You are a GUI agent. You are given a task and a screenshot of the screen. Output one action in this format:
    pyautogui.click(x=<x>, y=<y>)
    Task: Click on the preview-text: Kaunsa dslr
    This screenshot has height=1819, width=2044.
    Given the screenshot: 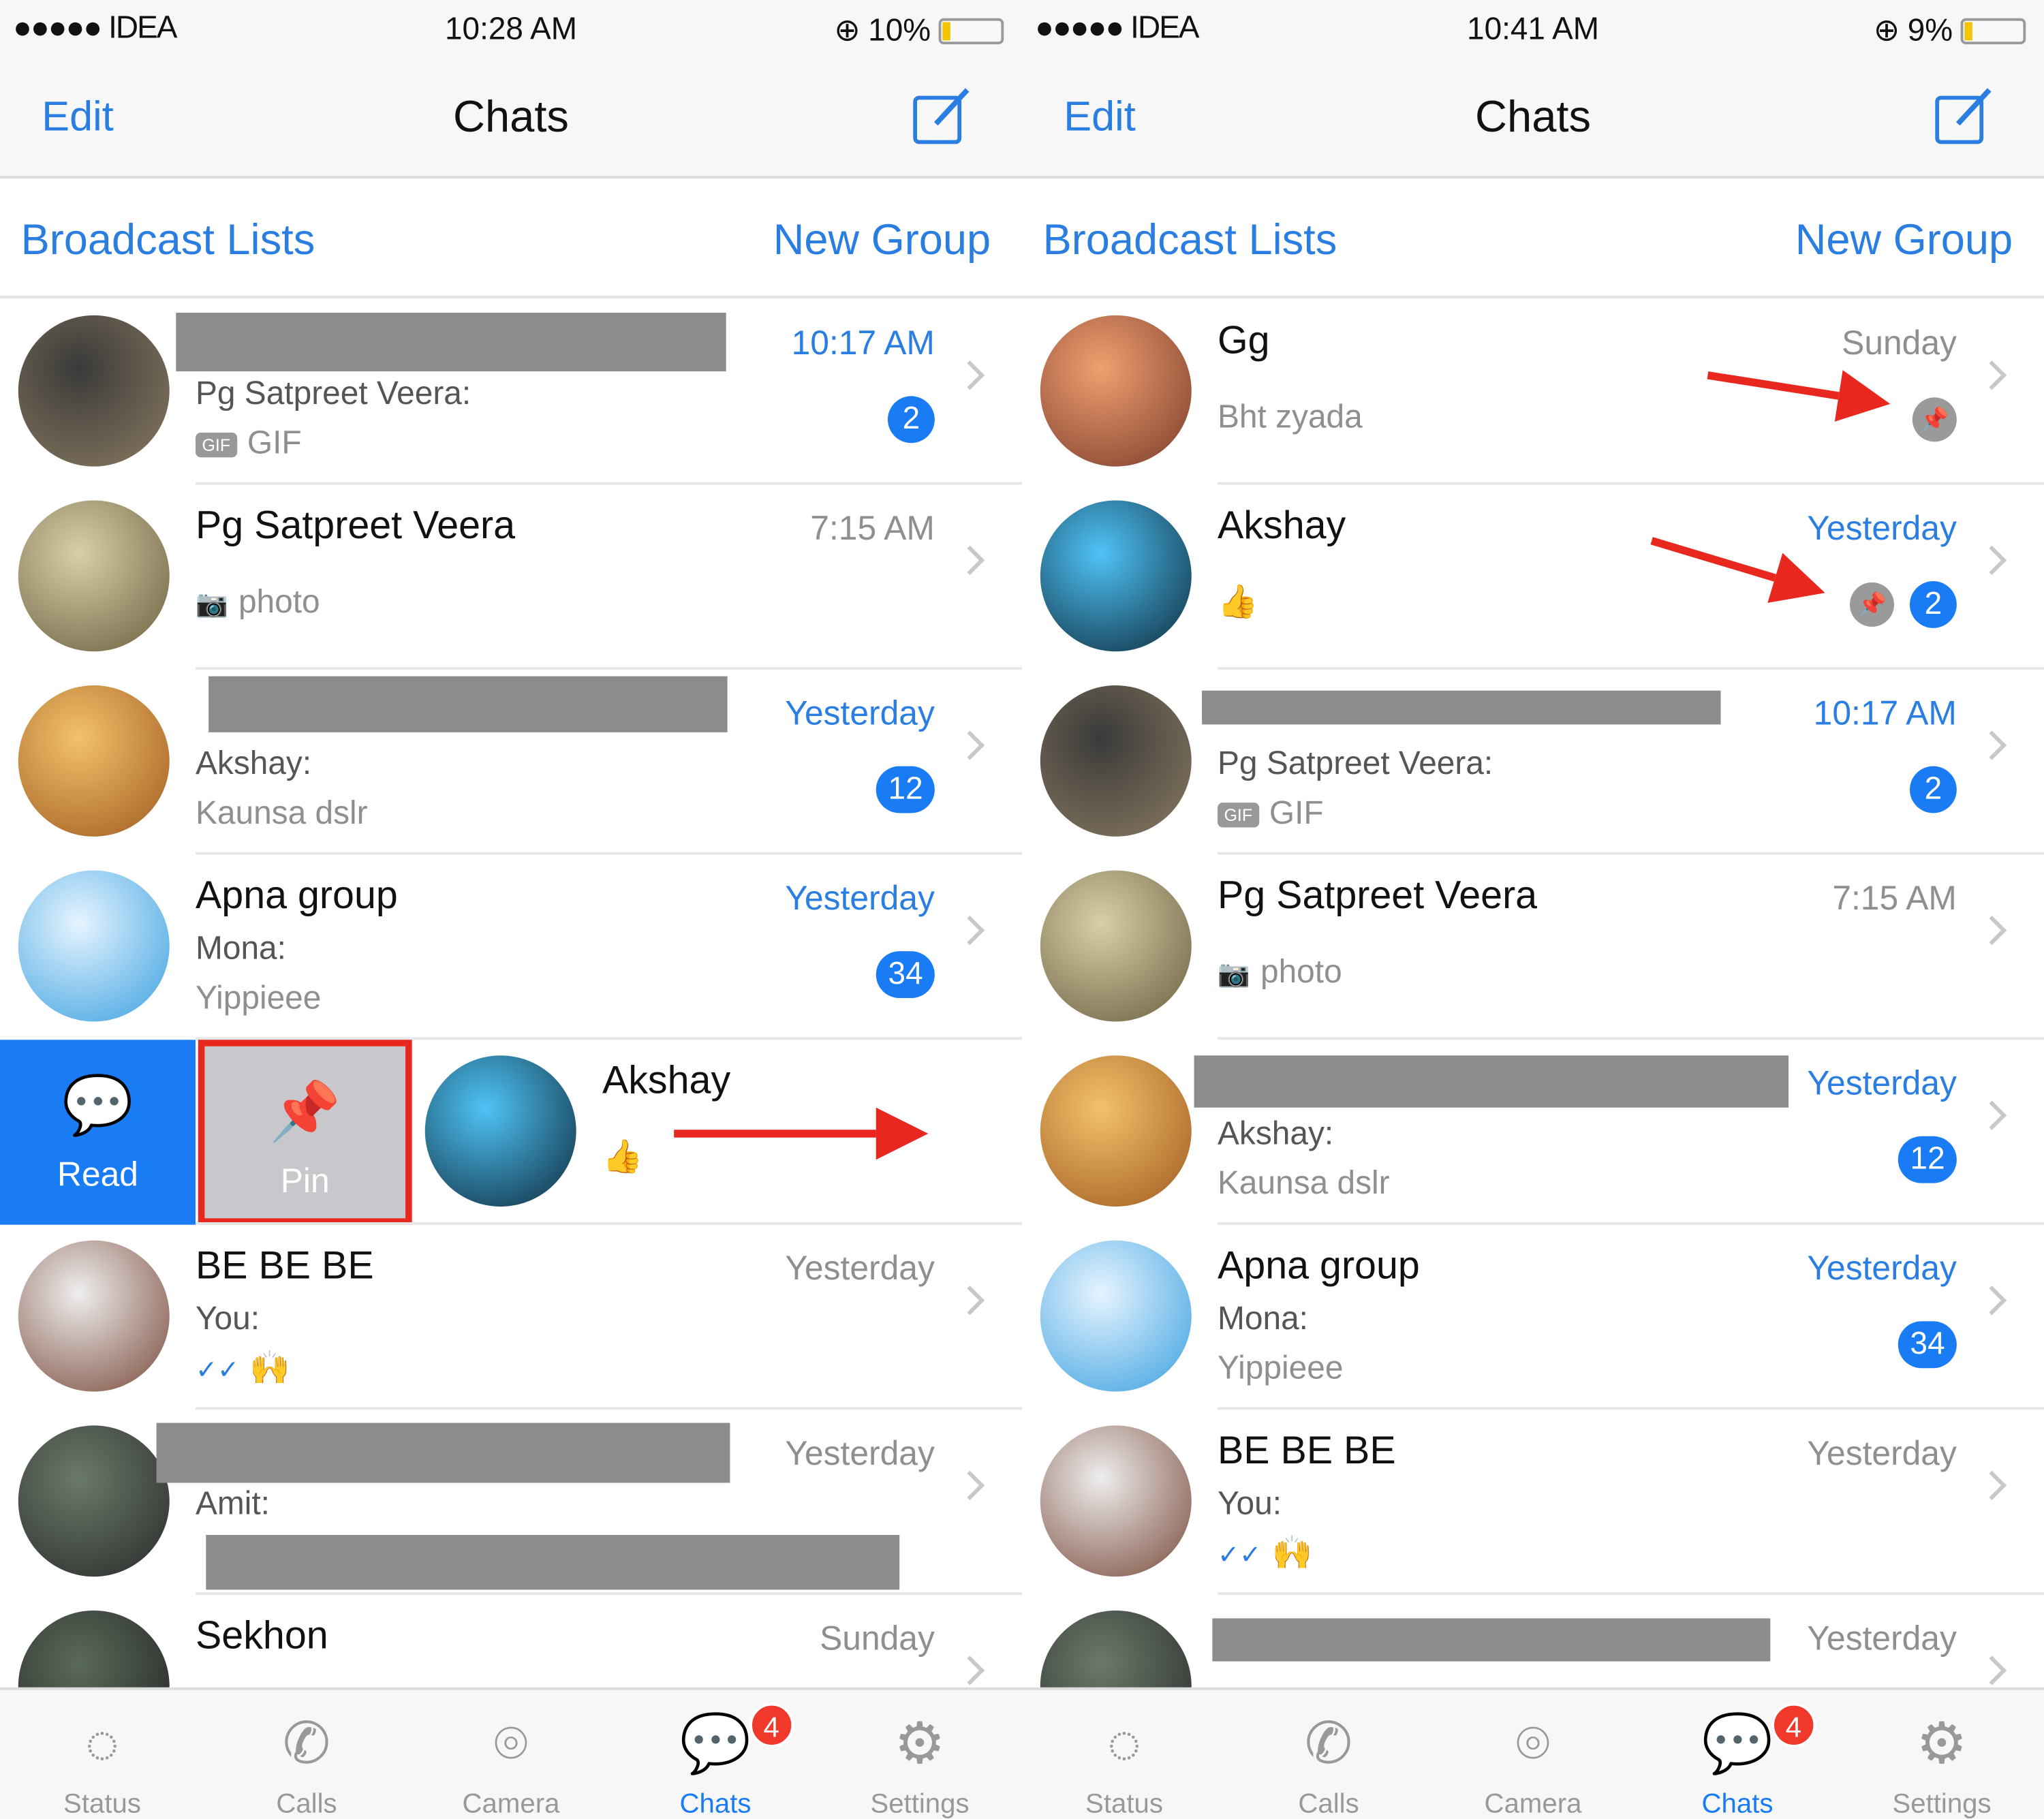 What is the action you would take?
    pyautogui.click(x=281, y=813)
    